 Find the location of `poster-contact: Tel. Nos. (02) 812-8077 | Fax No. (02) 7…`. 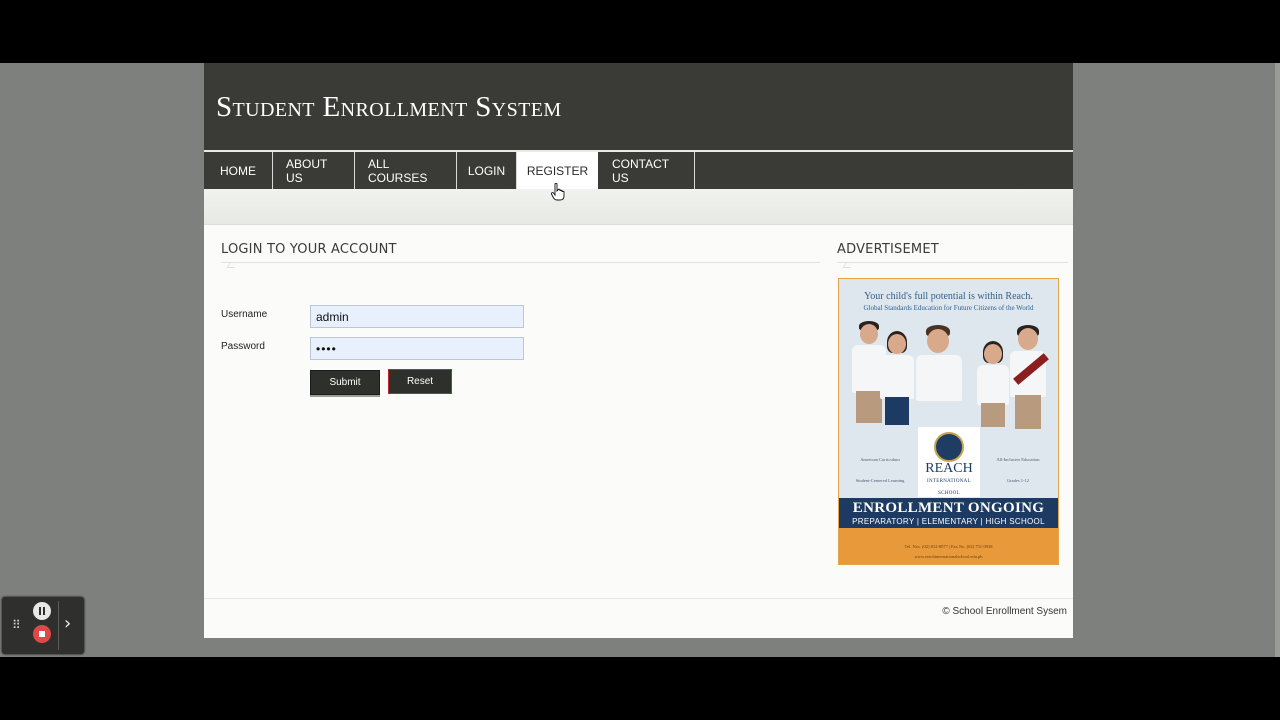

poster-contact: Tel. Nos. (02) 812-8077 | Fax No. (02) 7… is located at coordinates (948, 546).